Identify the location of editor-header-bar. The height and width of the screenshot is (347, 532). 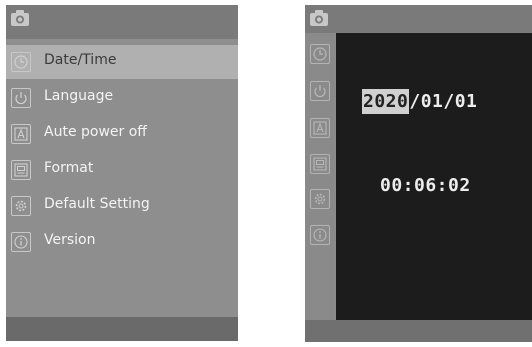
(418, 19).